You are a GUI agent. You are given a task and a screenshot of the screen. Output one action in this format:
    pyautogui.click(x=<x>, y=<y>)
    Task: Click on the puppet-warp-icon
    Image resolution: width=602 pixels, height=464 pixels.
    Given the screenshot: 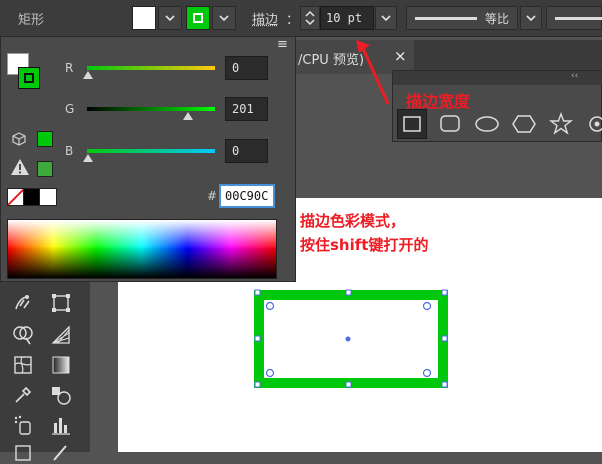 What is the action you would take?
    pyautogui.click(x=23, y=303)
    